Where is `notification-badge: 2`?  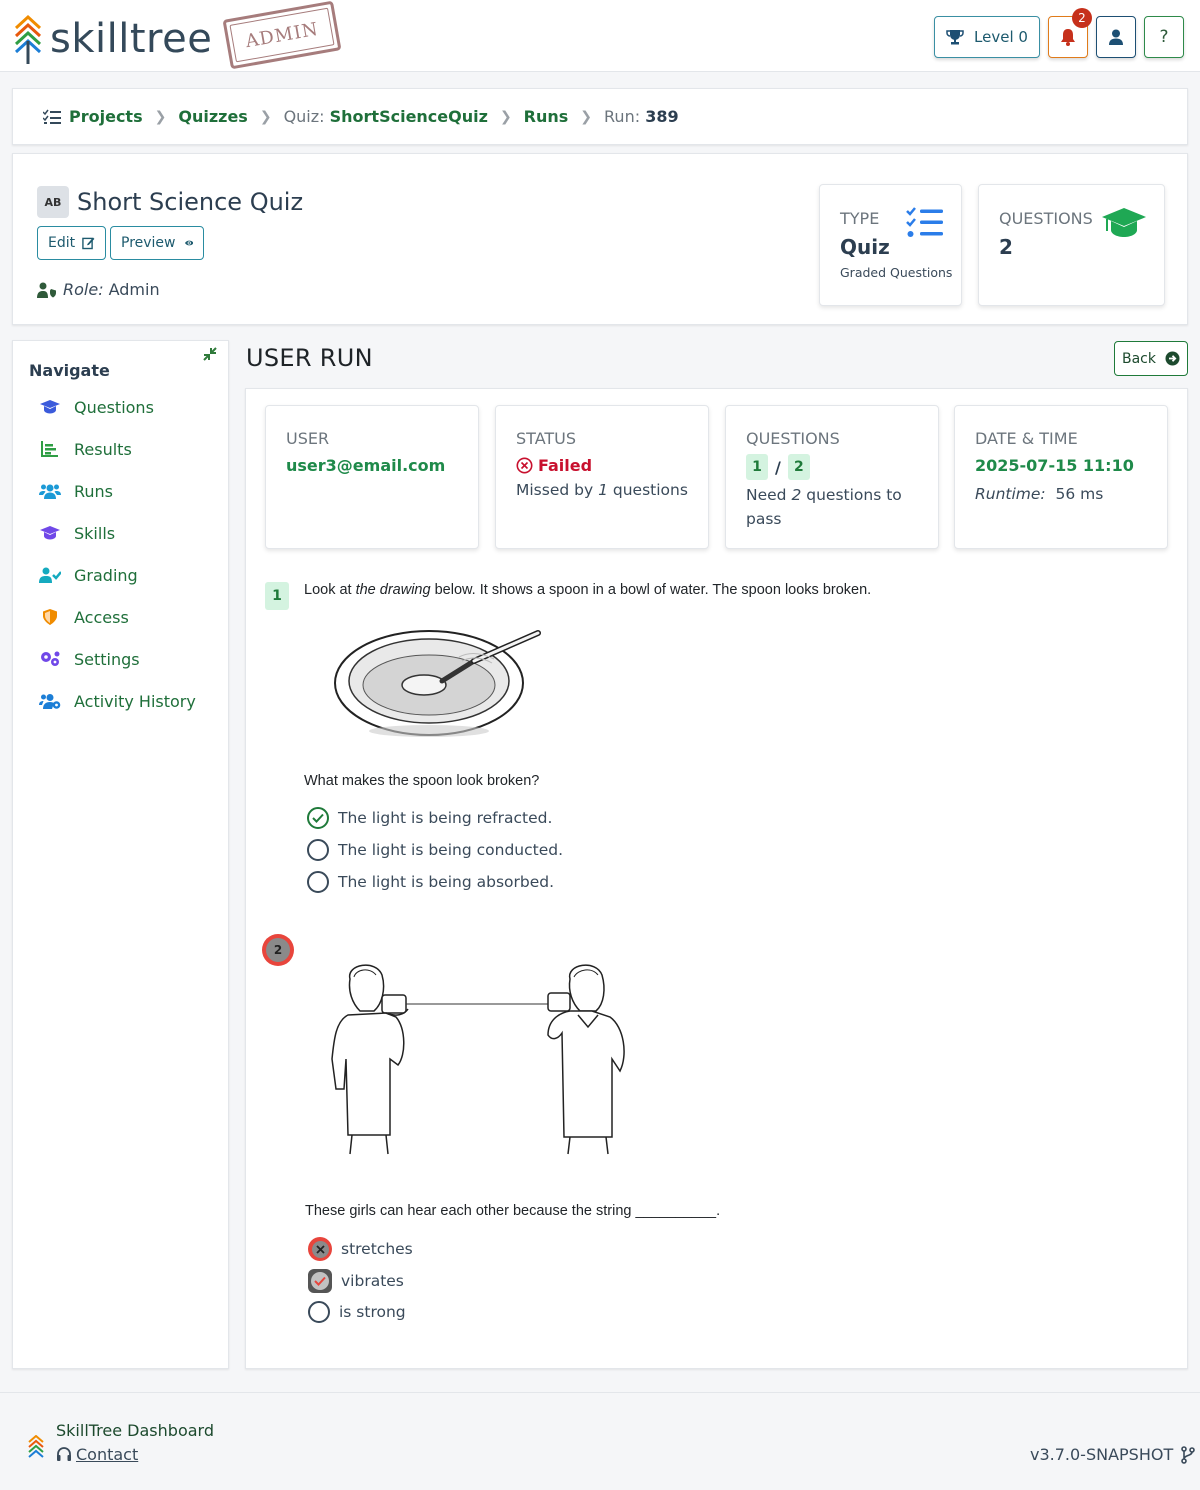
notification-badge: 2 is located at coordinates (1082, 18).